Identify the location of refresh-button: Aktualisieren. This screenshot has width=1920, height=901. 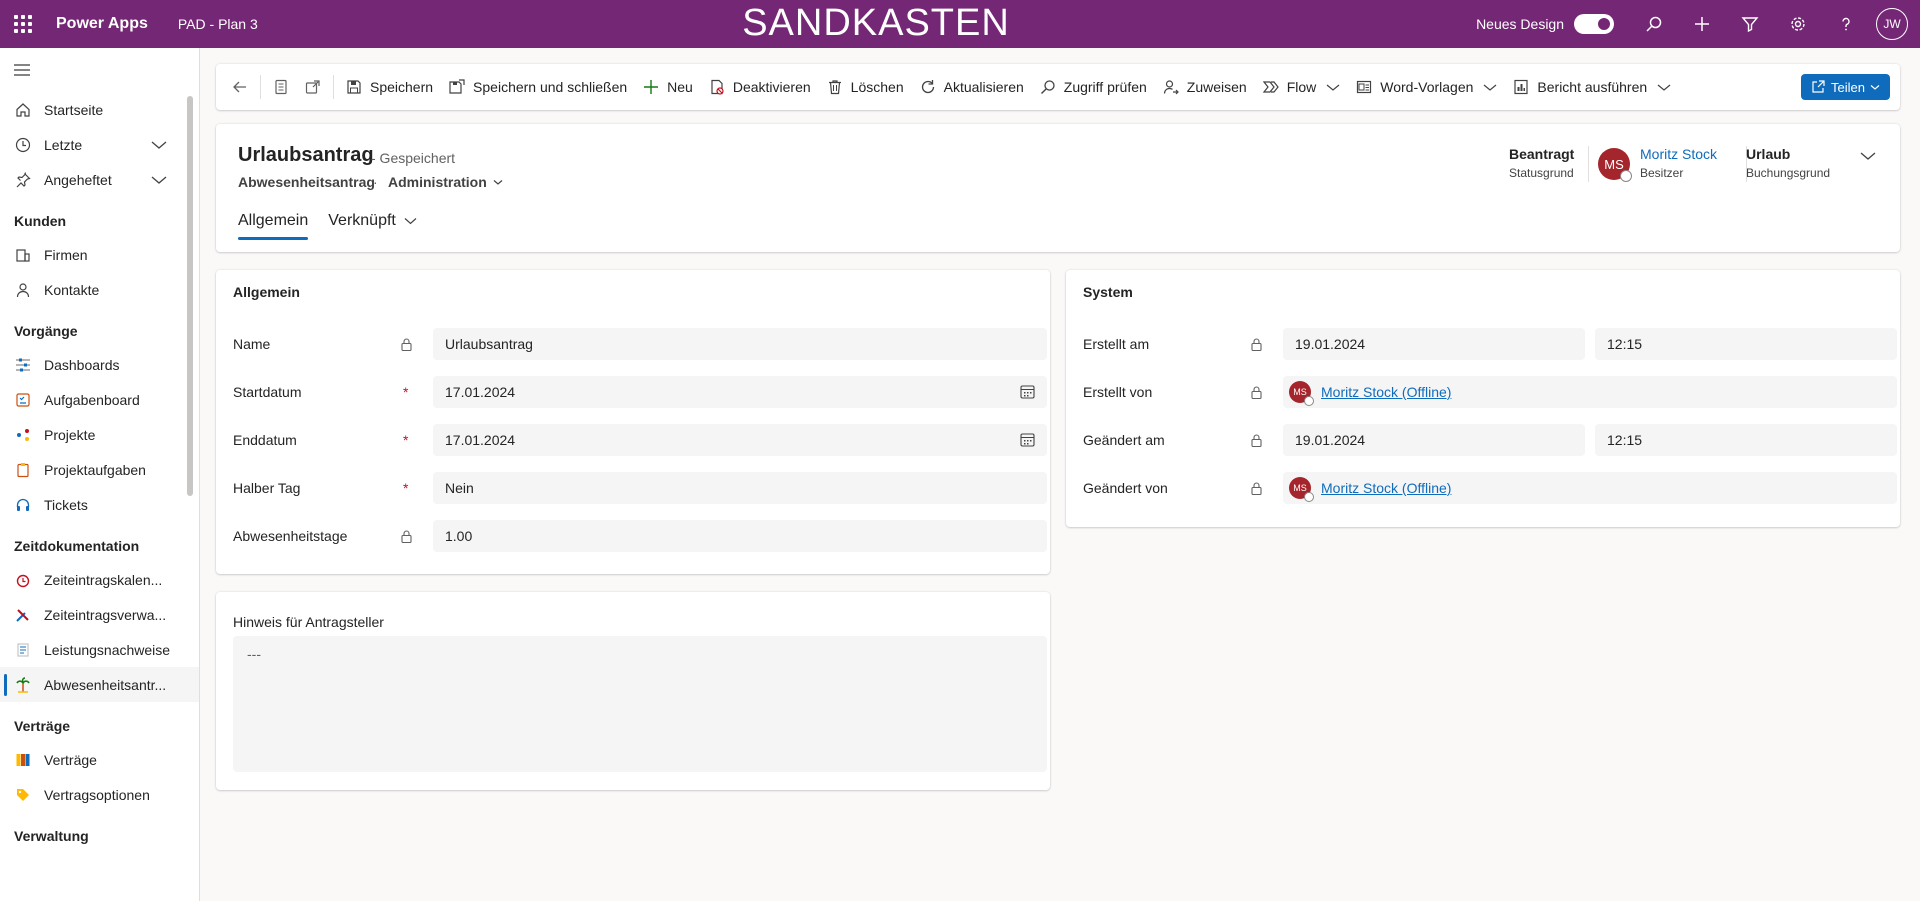
(972, 87).